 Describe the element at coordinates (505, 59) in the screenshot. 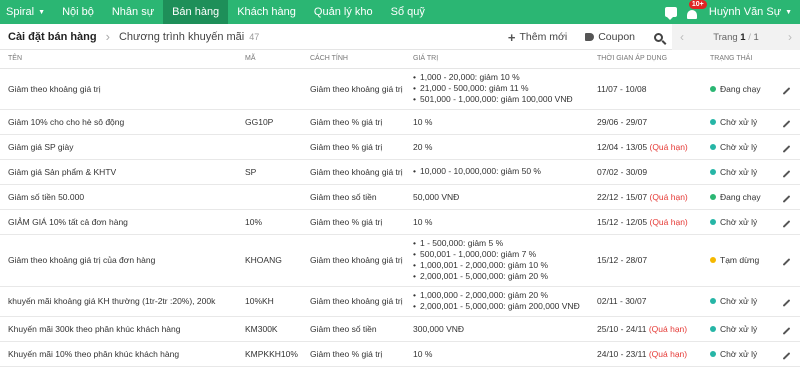

I see `col-header-value: GIÁ TRỊ` at that location.